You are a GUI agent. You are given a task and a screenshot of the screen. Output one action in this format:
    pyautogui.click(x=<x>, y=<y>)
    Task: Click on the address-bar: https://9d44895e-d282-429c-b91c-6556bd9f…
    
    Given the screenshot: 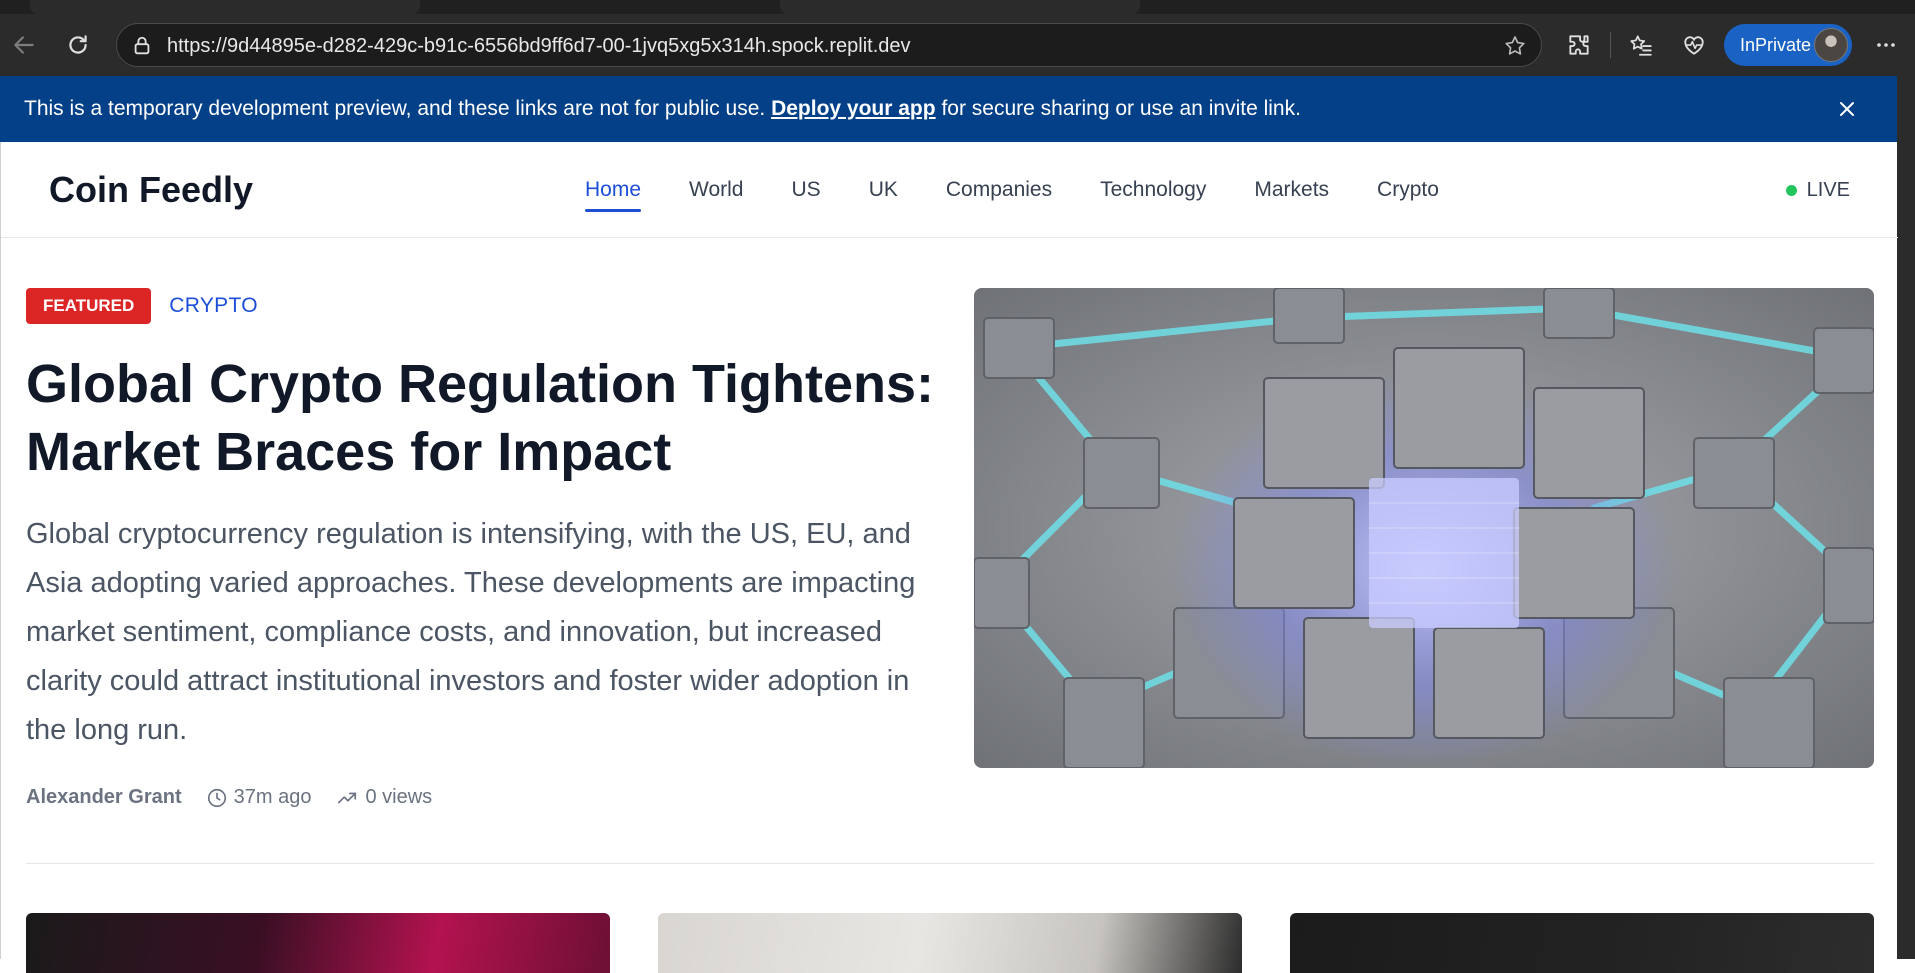 What is the action you would take?
    pyautogui.click(x=829, y=45)
    